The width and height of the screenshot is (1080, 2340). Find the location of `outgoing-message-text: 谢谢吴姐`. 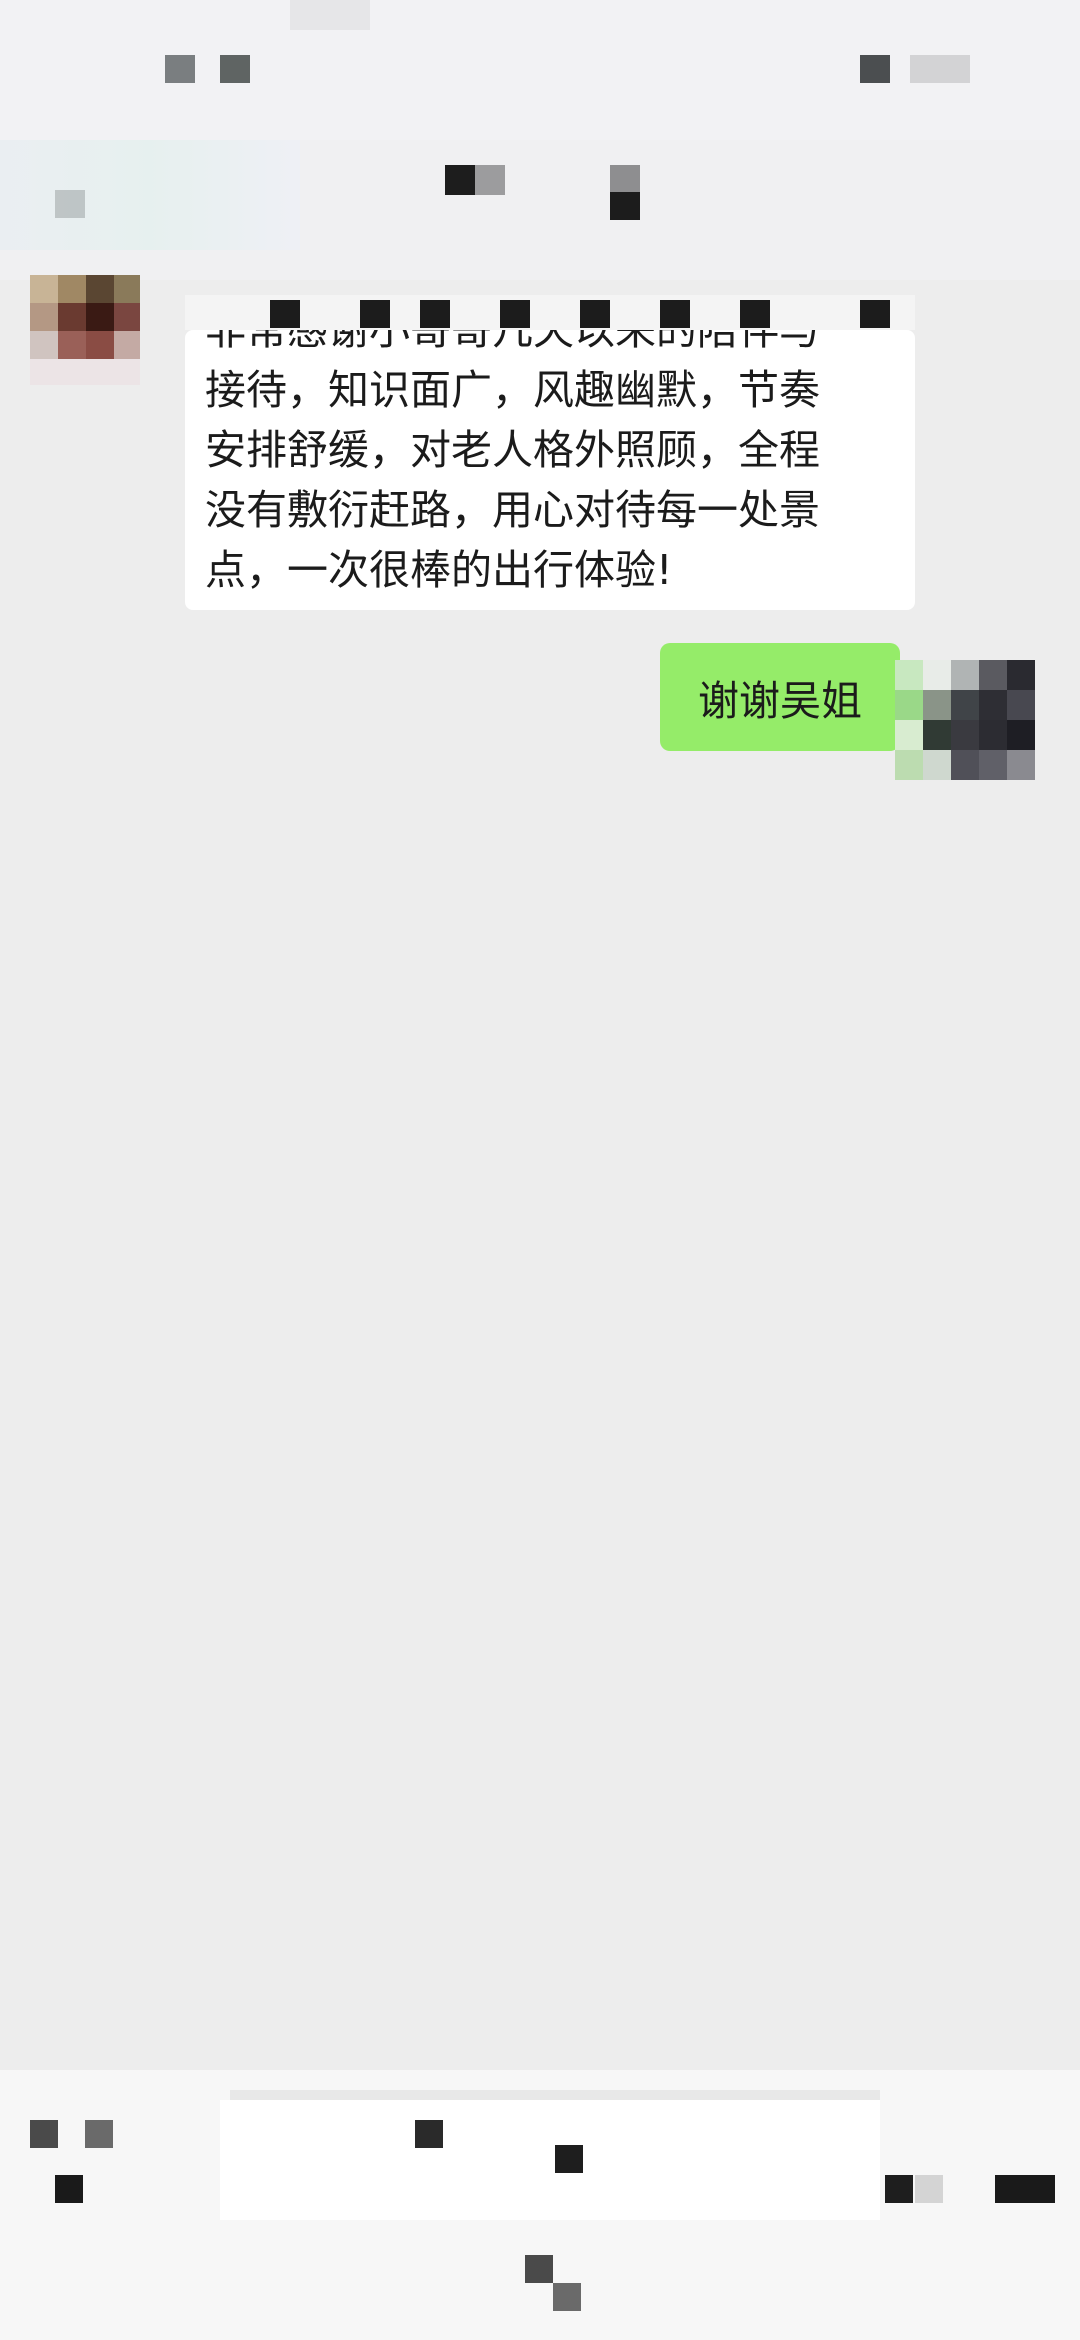

outgoing-message-text: 谢谢吴姐 is located at coordinates (780, 701).